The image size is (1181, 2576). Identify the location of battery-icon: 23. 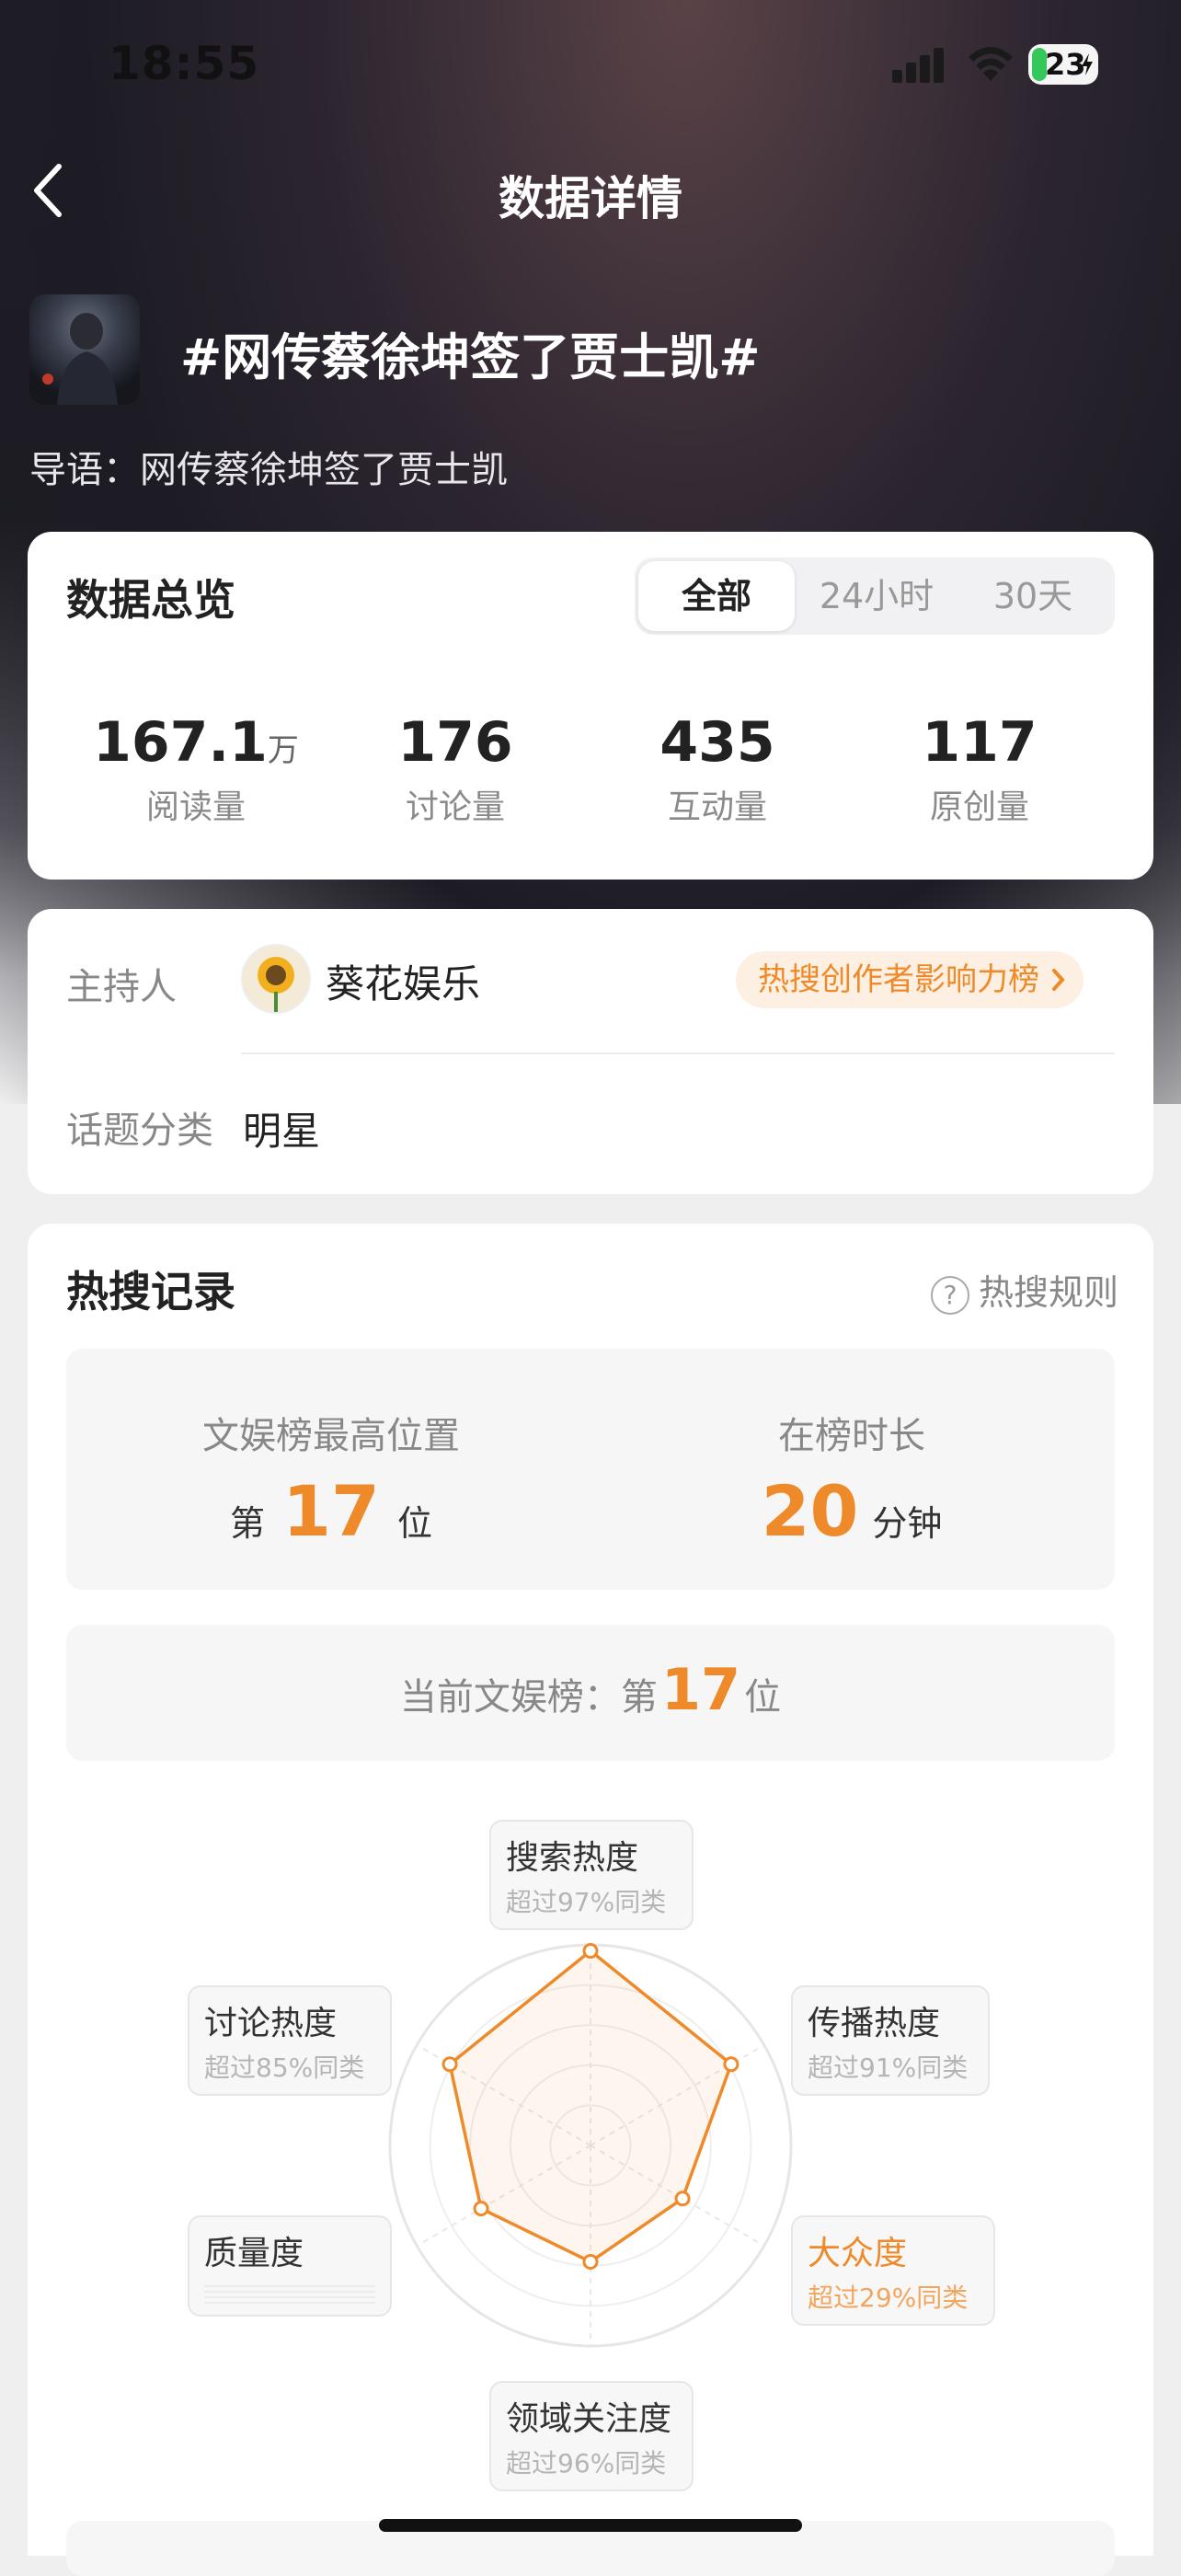
(1063, 64).